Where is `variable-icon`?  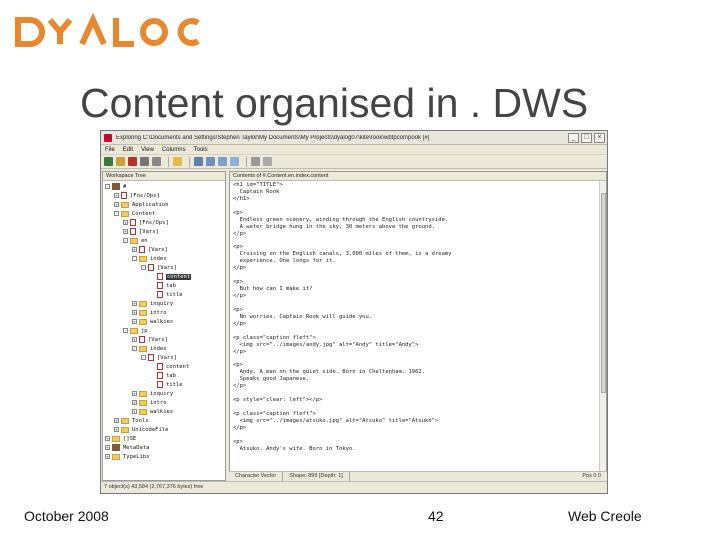
variable-icon is located at coordinates (151, 357).